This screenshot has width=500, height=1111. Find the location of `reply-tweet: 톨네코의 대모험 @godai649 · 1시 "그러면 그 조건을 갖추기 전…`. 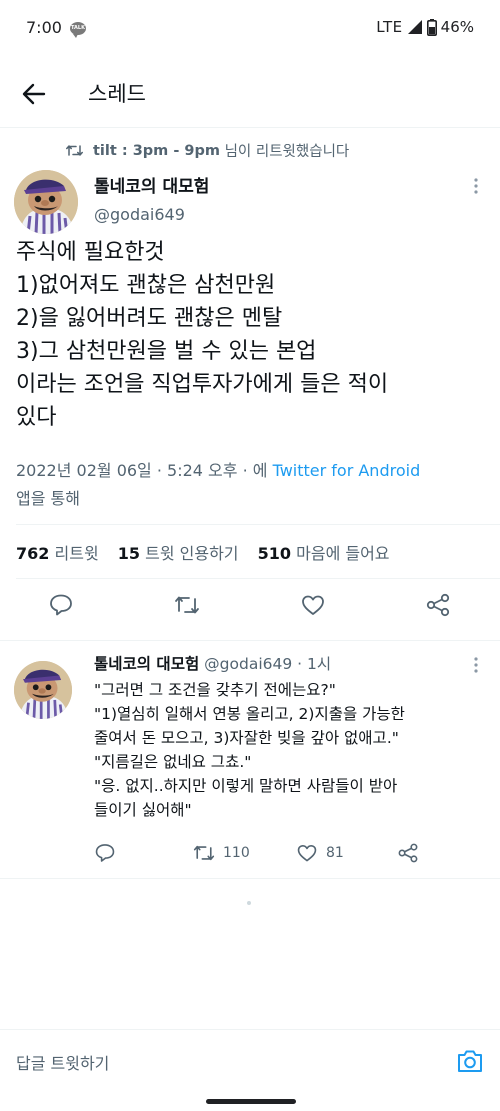

reply-tweet: 톨네코의 대모험 @godai649 · 1시 "그러면 그 조건을 갖추기 전… is located at coordinates (294, 737).